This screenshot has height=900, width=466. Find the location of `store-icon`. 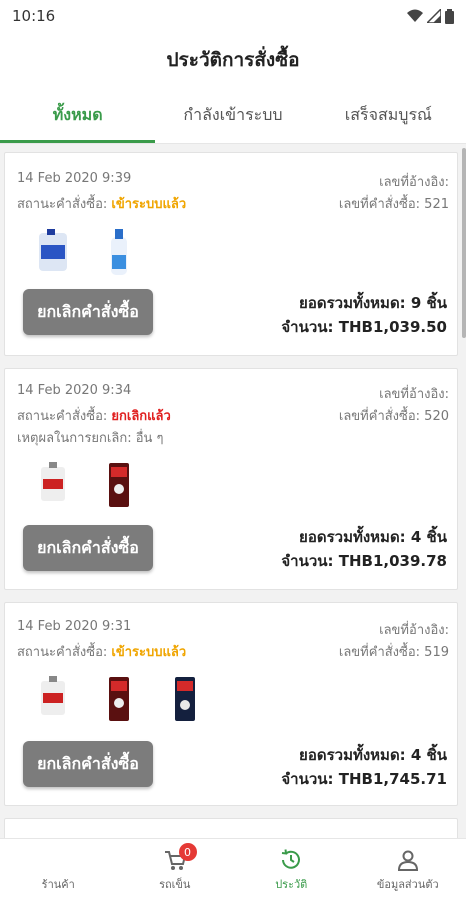

store-icon is located at coordinates (58, 860).